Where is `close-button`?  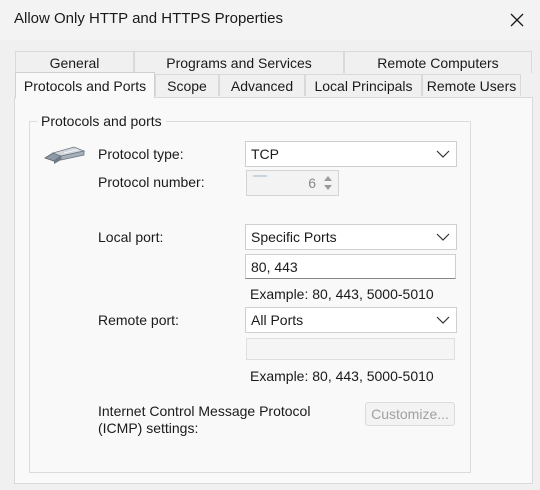 close-button is located at coordinates (517, 20).